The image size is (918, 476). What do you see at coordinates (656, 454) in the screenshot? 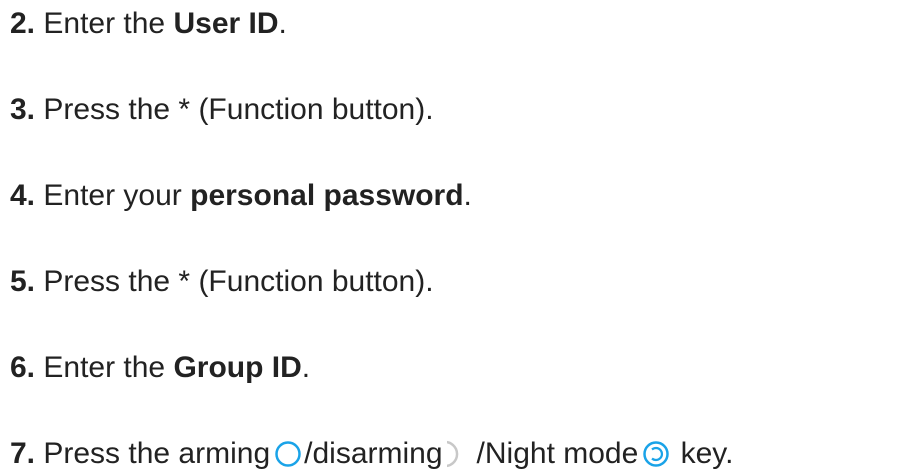
I see `night-mode-icon` at bounding box center [656, 454].